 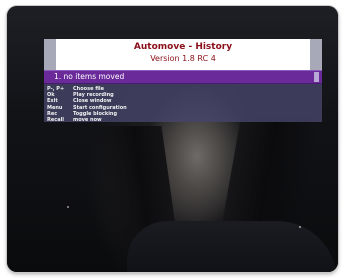 What do you see at coordinates (316, 77) in the screenshot?
I see `list-scrollbar` at bounding box center [316, 77].